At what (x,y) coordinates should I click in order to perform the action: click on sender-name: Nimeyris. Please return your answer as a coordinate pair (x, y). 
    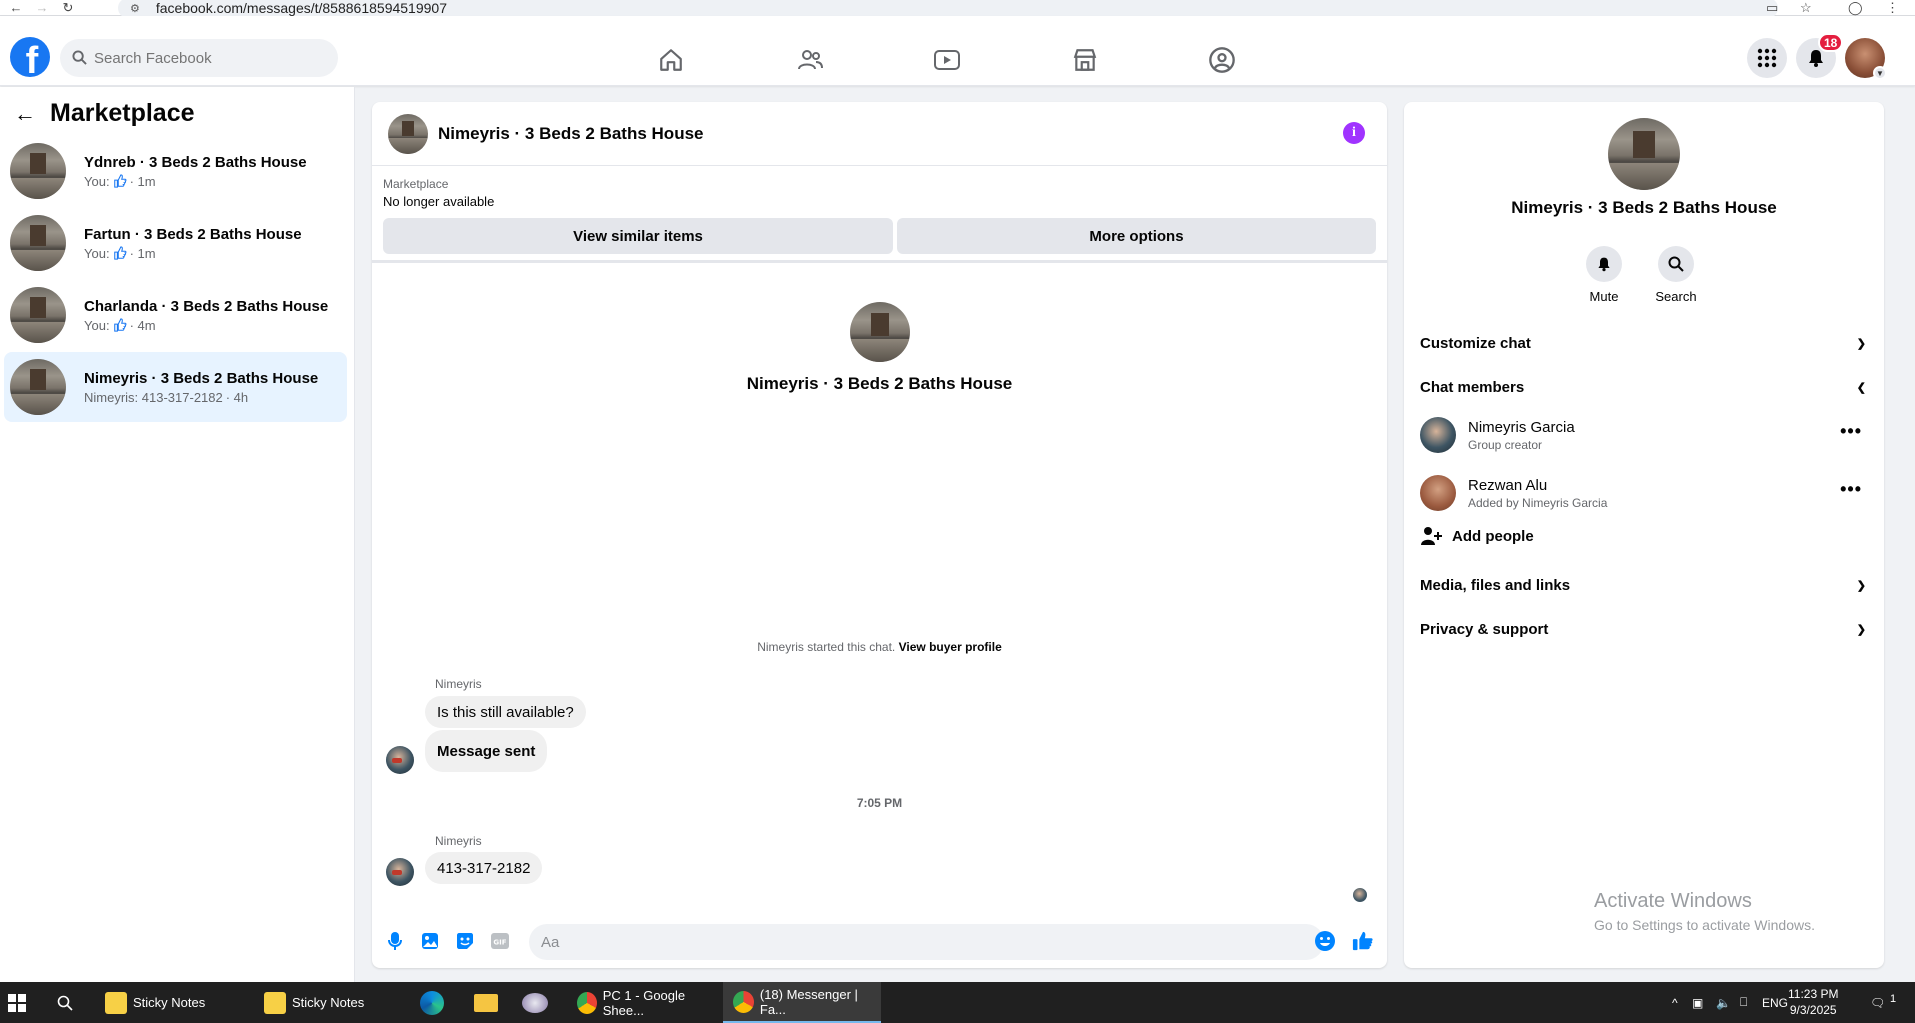
    Looking at the image, I should click on (458, 684).